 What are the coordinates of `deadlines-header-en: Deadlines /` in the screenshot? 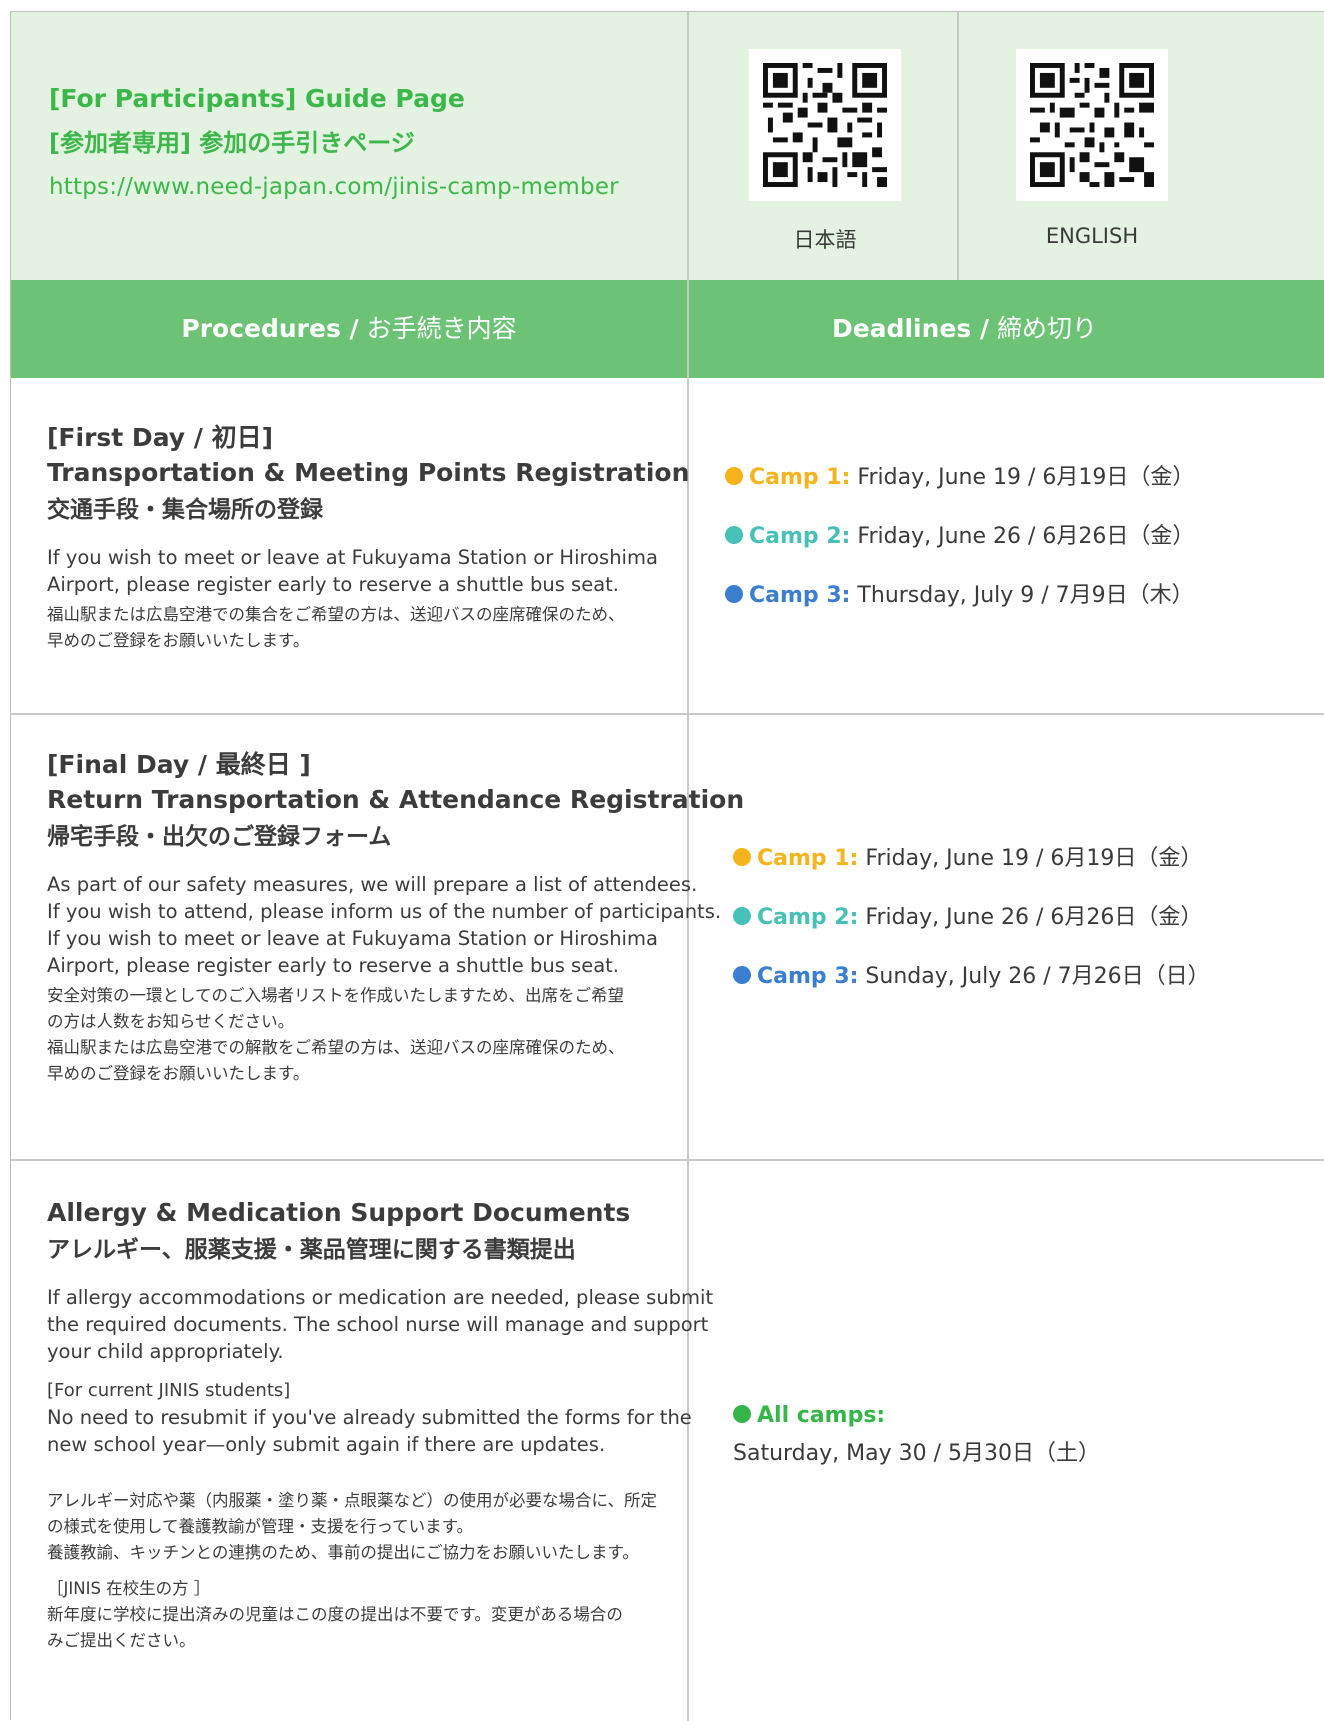 It's located at (910, 328).